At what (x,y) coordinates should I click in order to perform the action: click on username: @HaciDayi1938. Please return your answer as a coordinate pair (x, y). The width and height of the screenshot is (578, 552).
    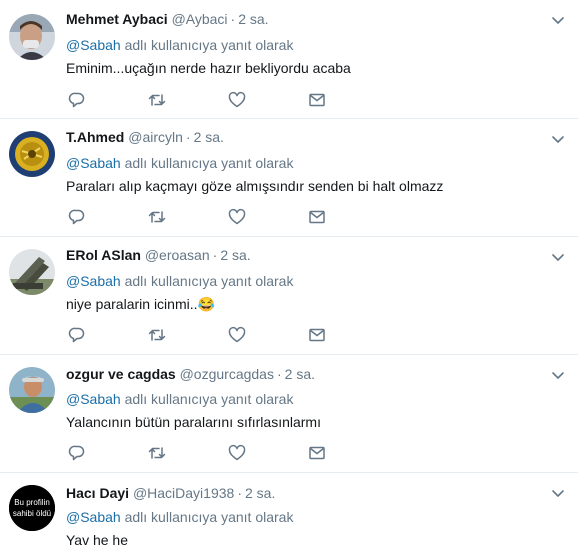
    Looking at the image, I should click on (183, 493).